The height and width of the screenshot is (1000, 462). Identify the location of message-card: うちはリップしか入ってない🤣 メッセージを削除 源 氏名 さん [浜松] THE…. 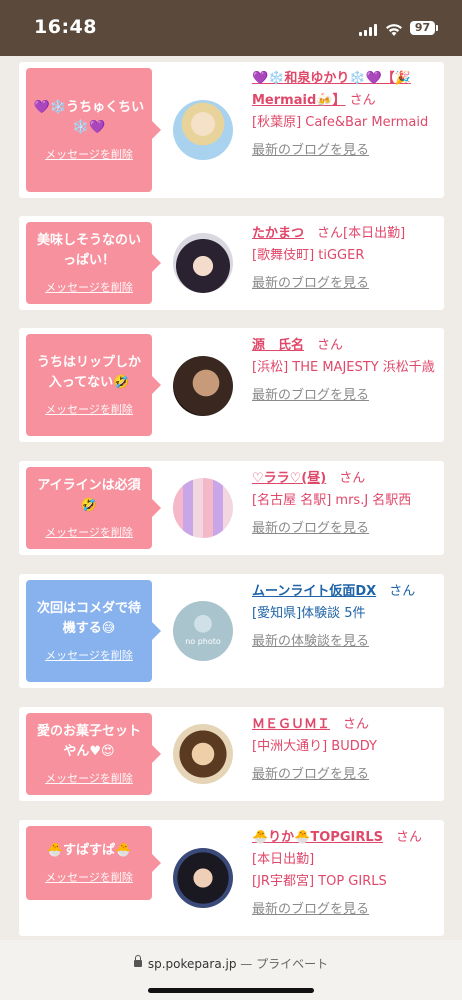
(231, 385).